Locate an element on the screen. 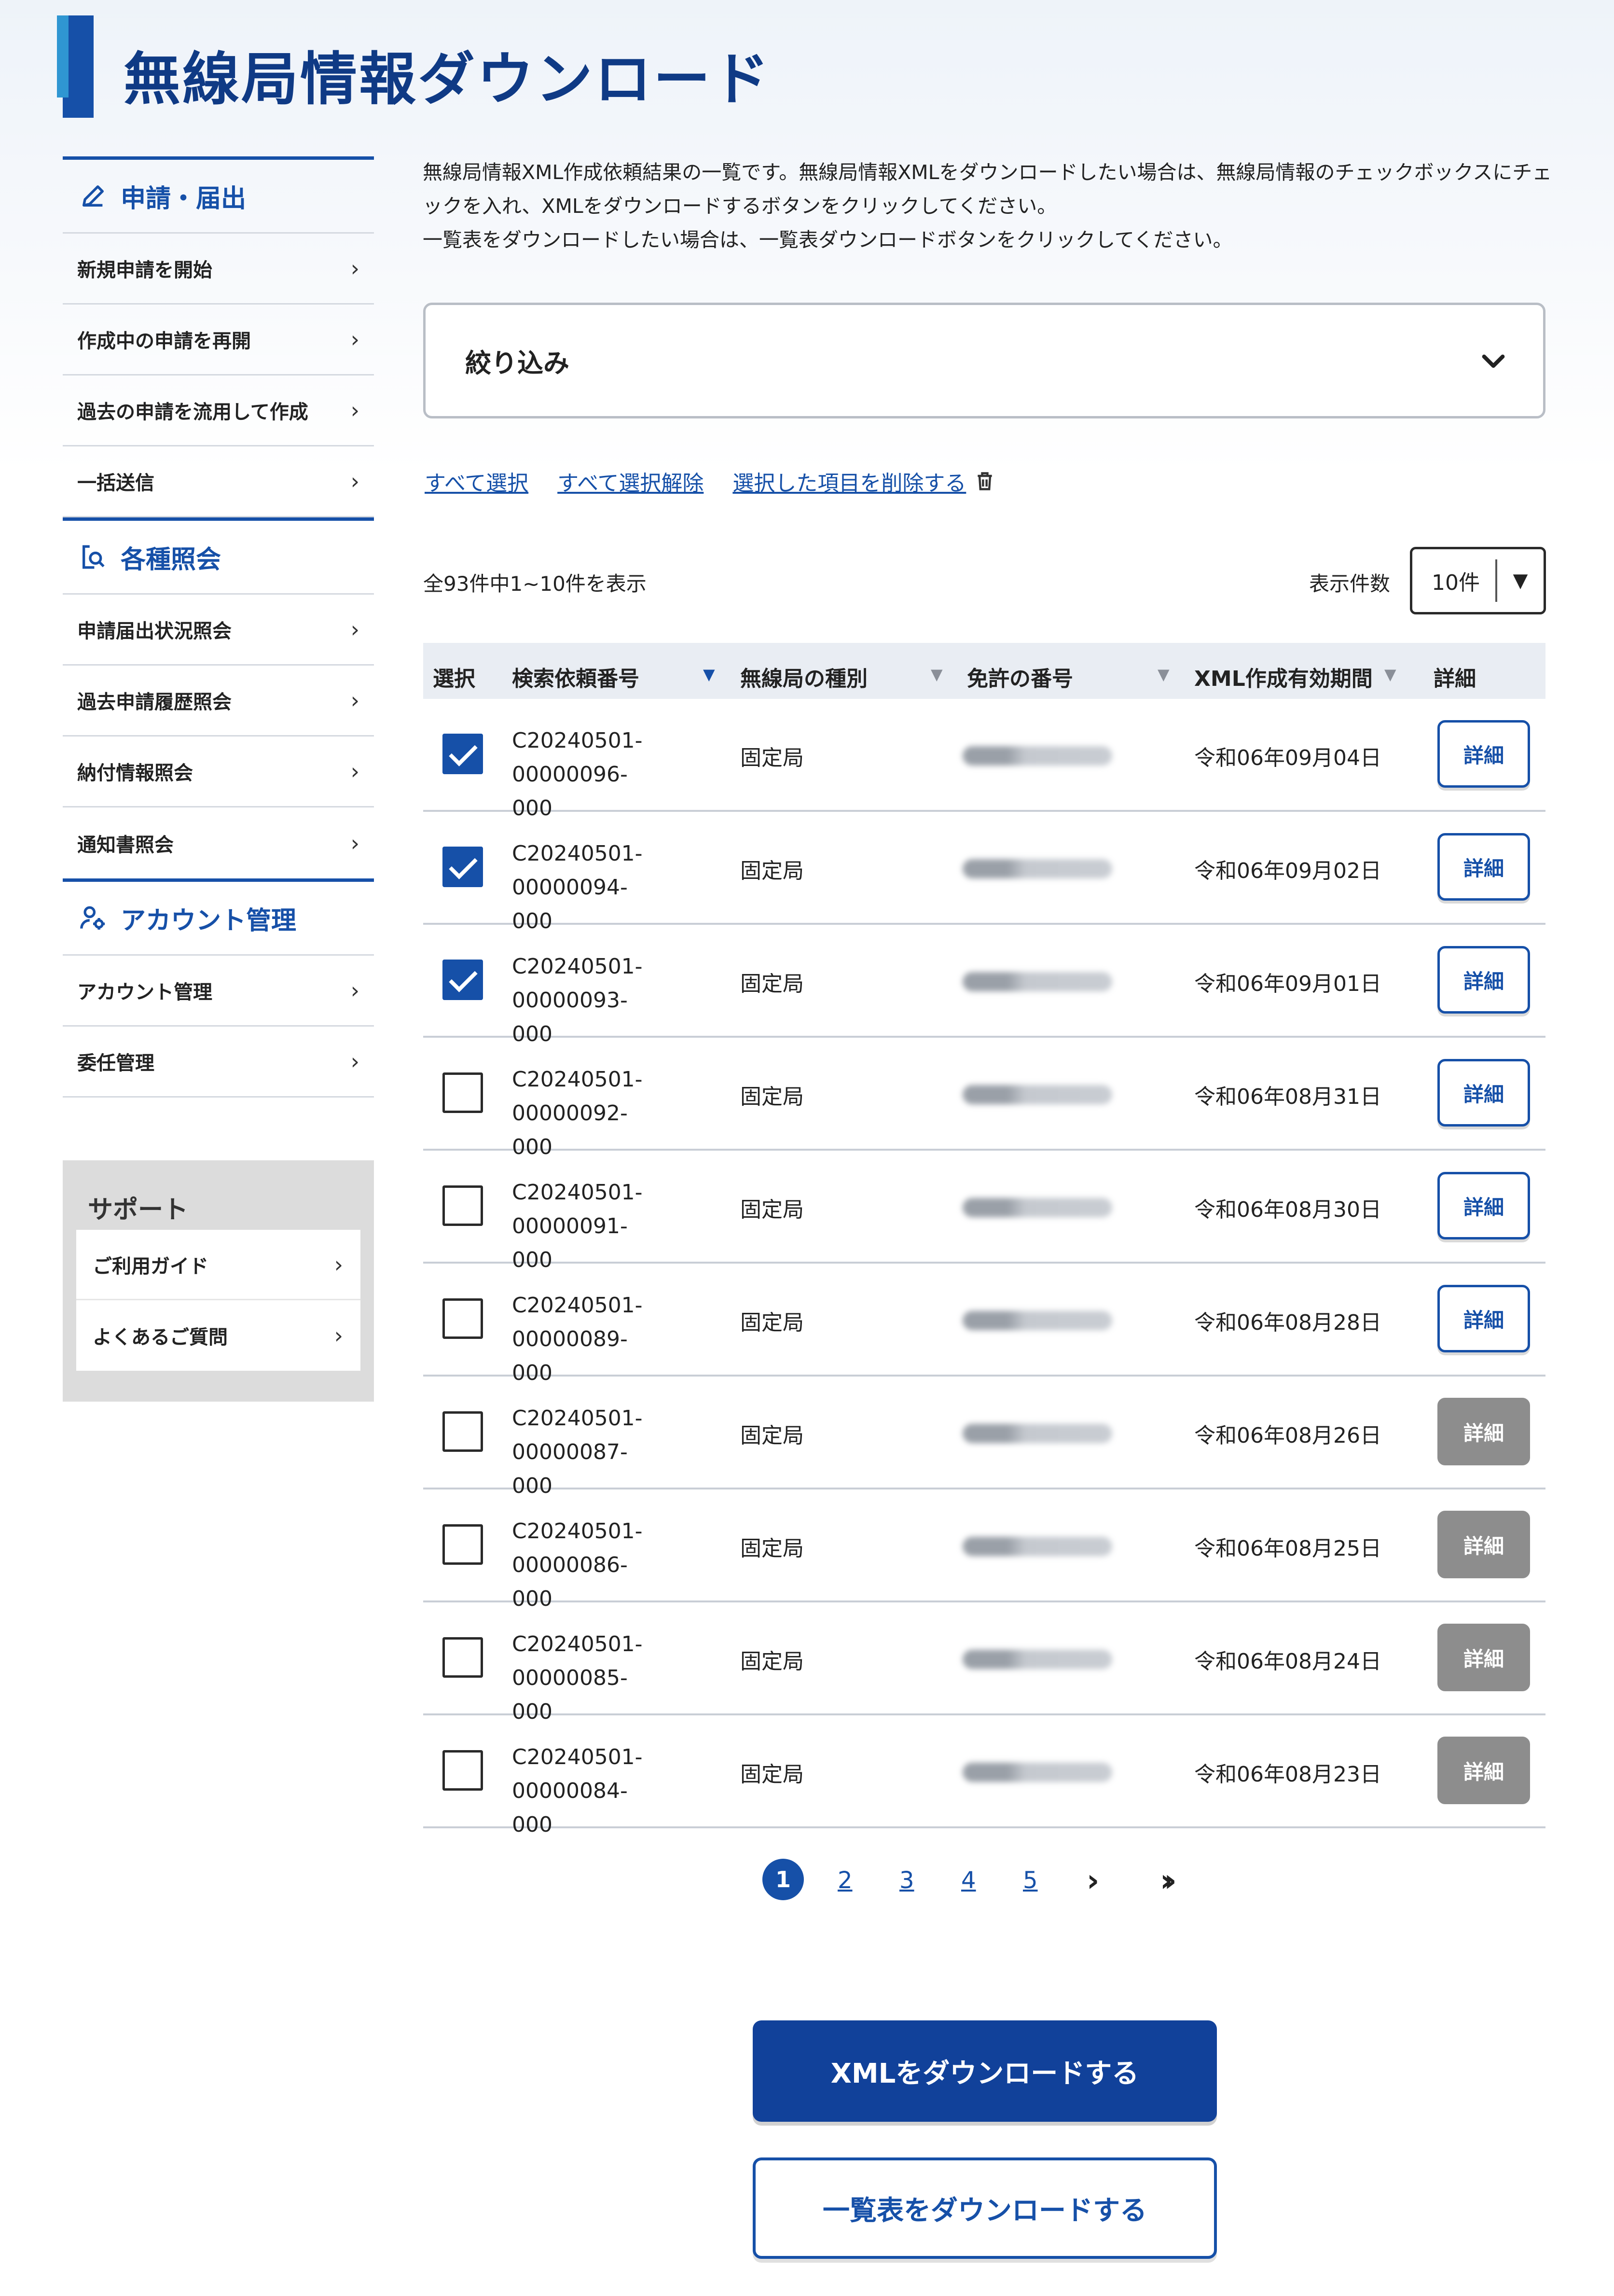  chevron-down-icon is located at coordinates (1493, 361).